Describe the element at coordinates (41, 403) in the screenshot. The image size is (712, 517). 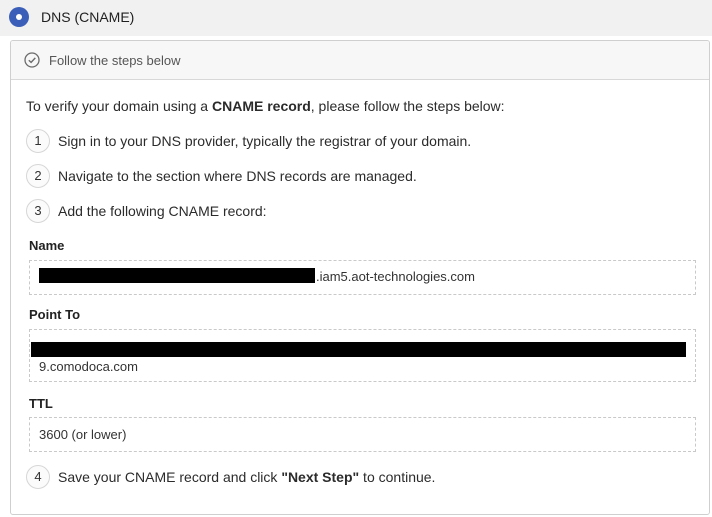
I see `ttl-label: TTL` at that location.